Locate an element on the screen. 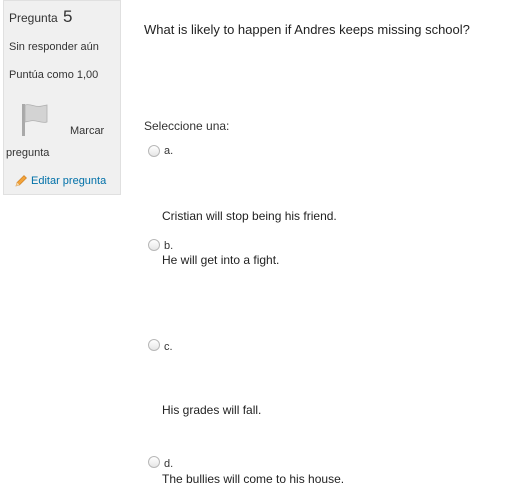 This screenshot has width=532, height=502. answer-letter-b: b. is located at coordinates (168, 246).